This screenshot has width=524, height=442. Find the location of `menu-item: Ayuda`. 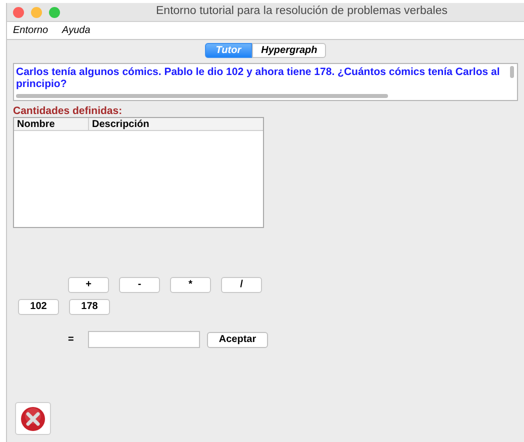

menu-item: Ayuda is located at coordinates (76, 30).